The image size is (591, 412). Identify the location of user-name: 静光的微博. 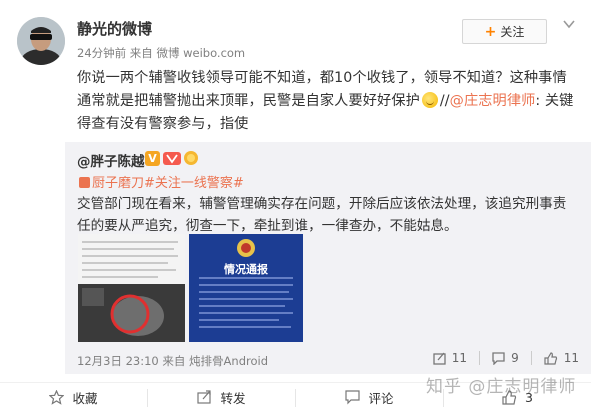
(114, 28).